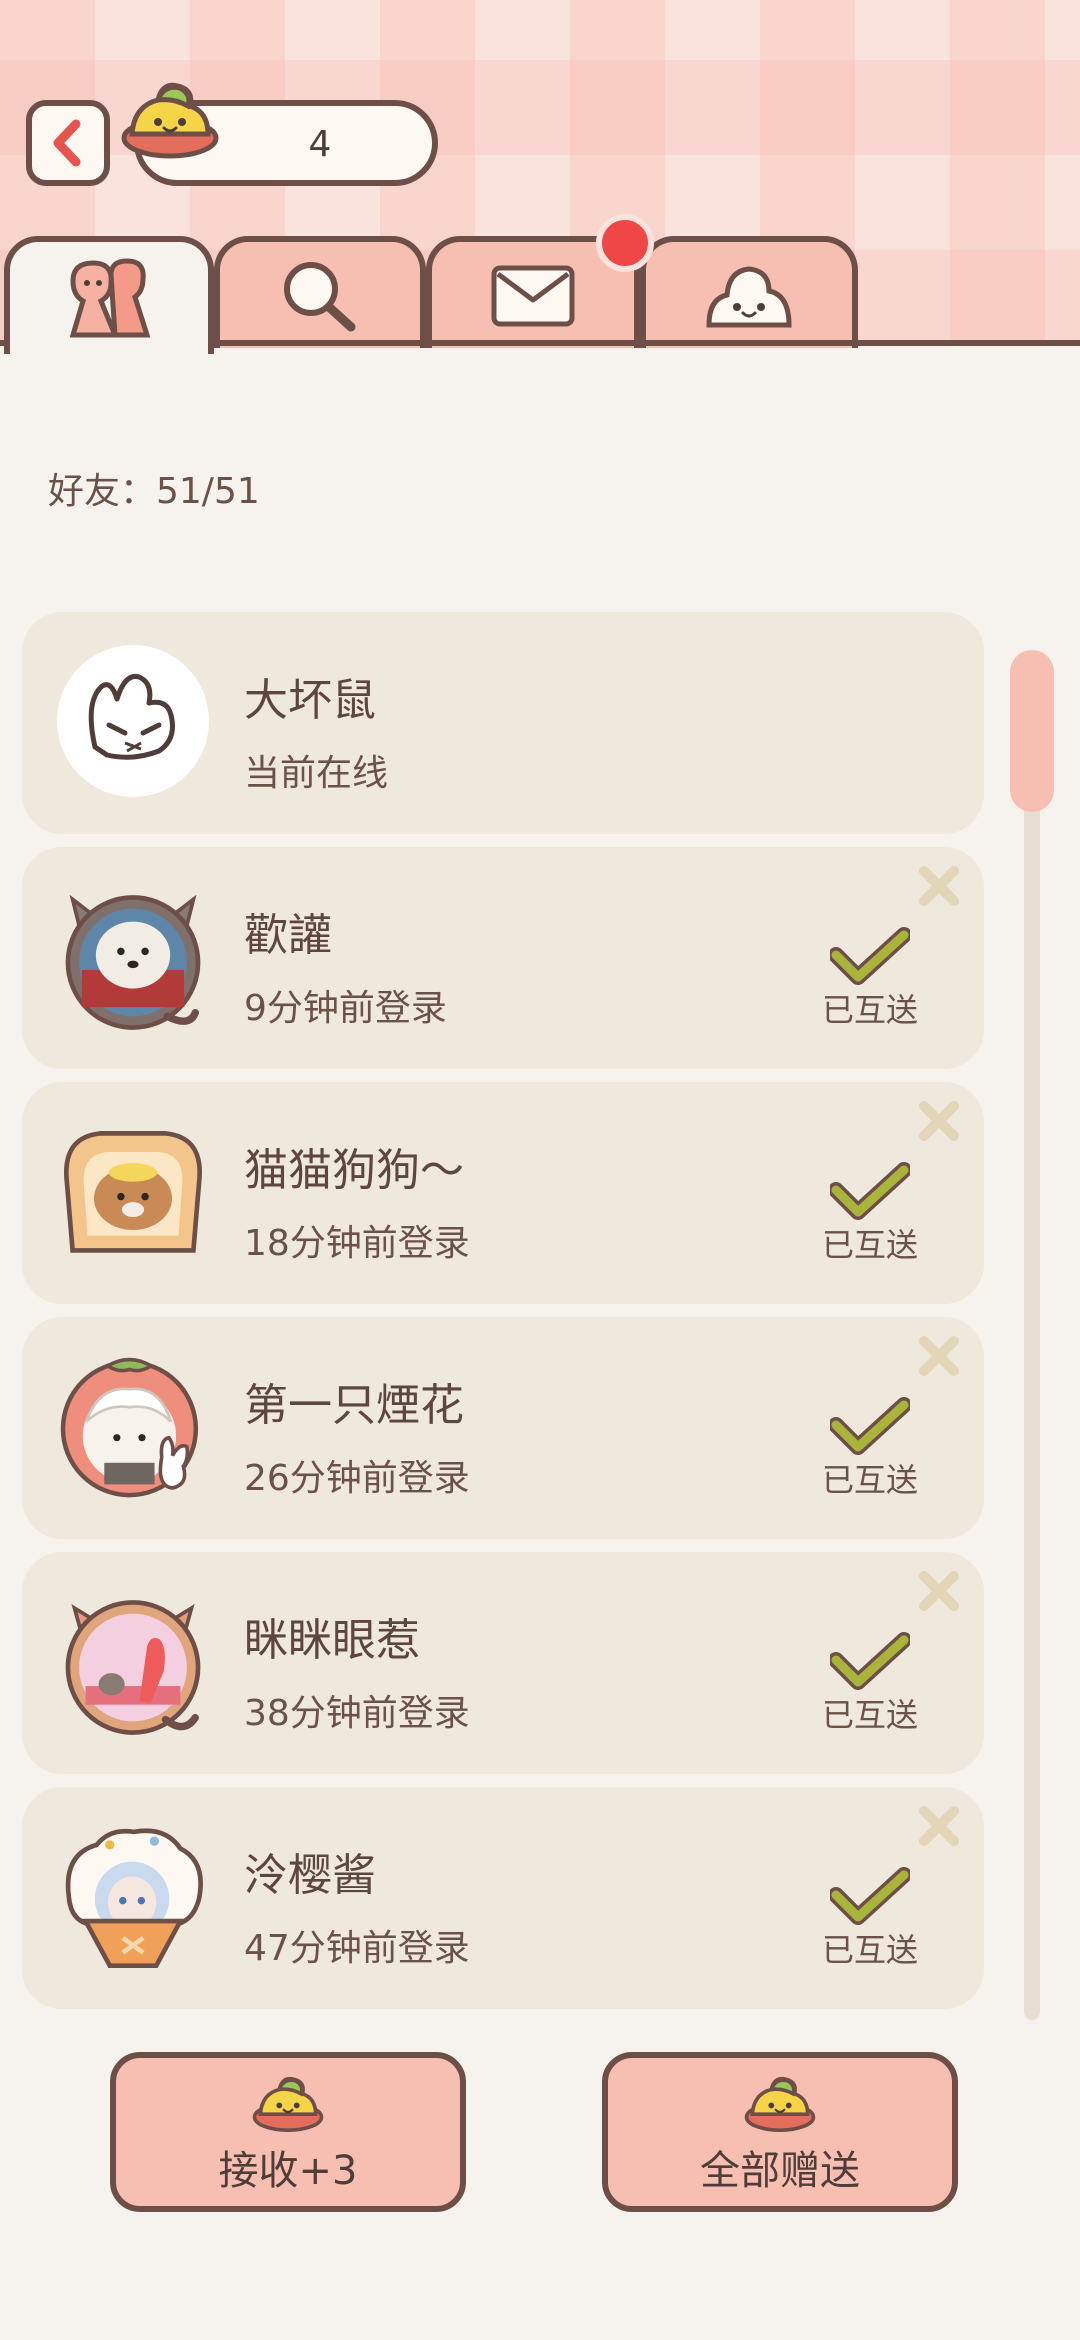 Image resolution: width=1080 pixels, height=2340 pixels. I want to click on friend-card: 第一只煙花 26分钟前登录 已互送, so click(503, 1428).